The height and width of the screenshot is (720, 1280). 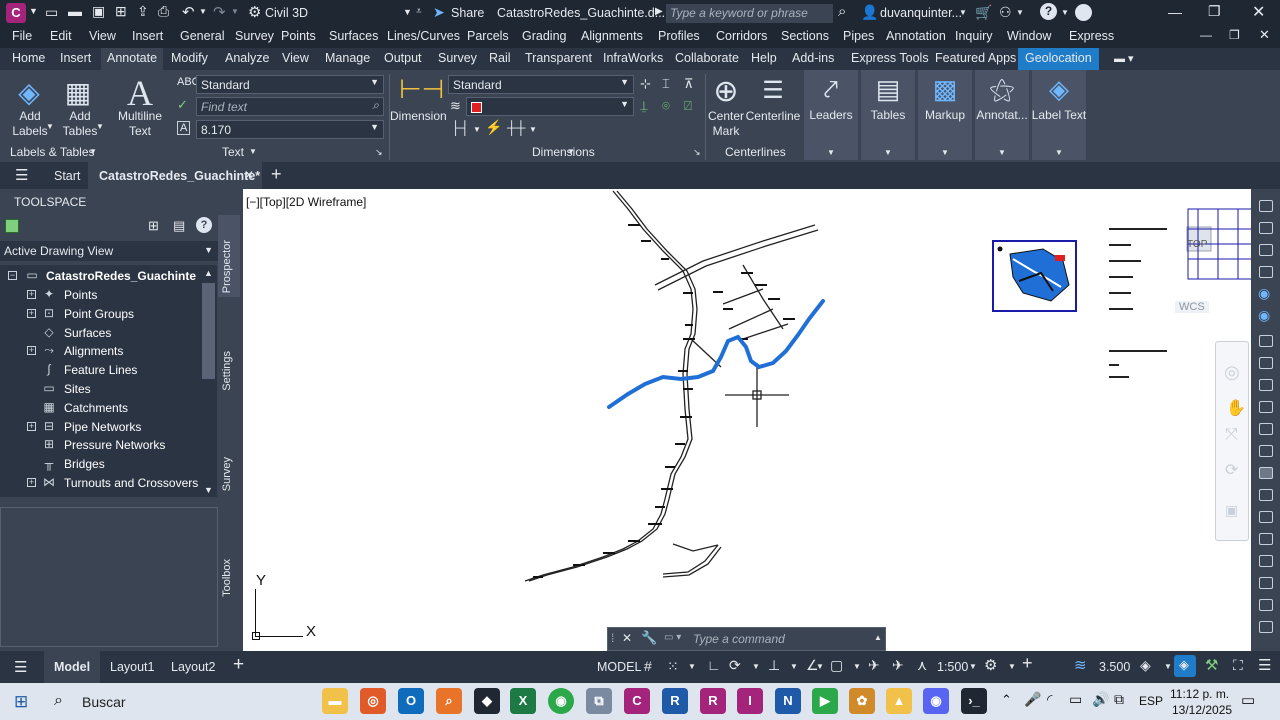 I want to click on label-text-expand-icon: ▼, so click(x=1059, y=152).